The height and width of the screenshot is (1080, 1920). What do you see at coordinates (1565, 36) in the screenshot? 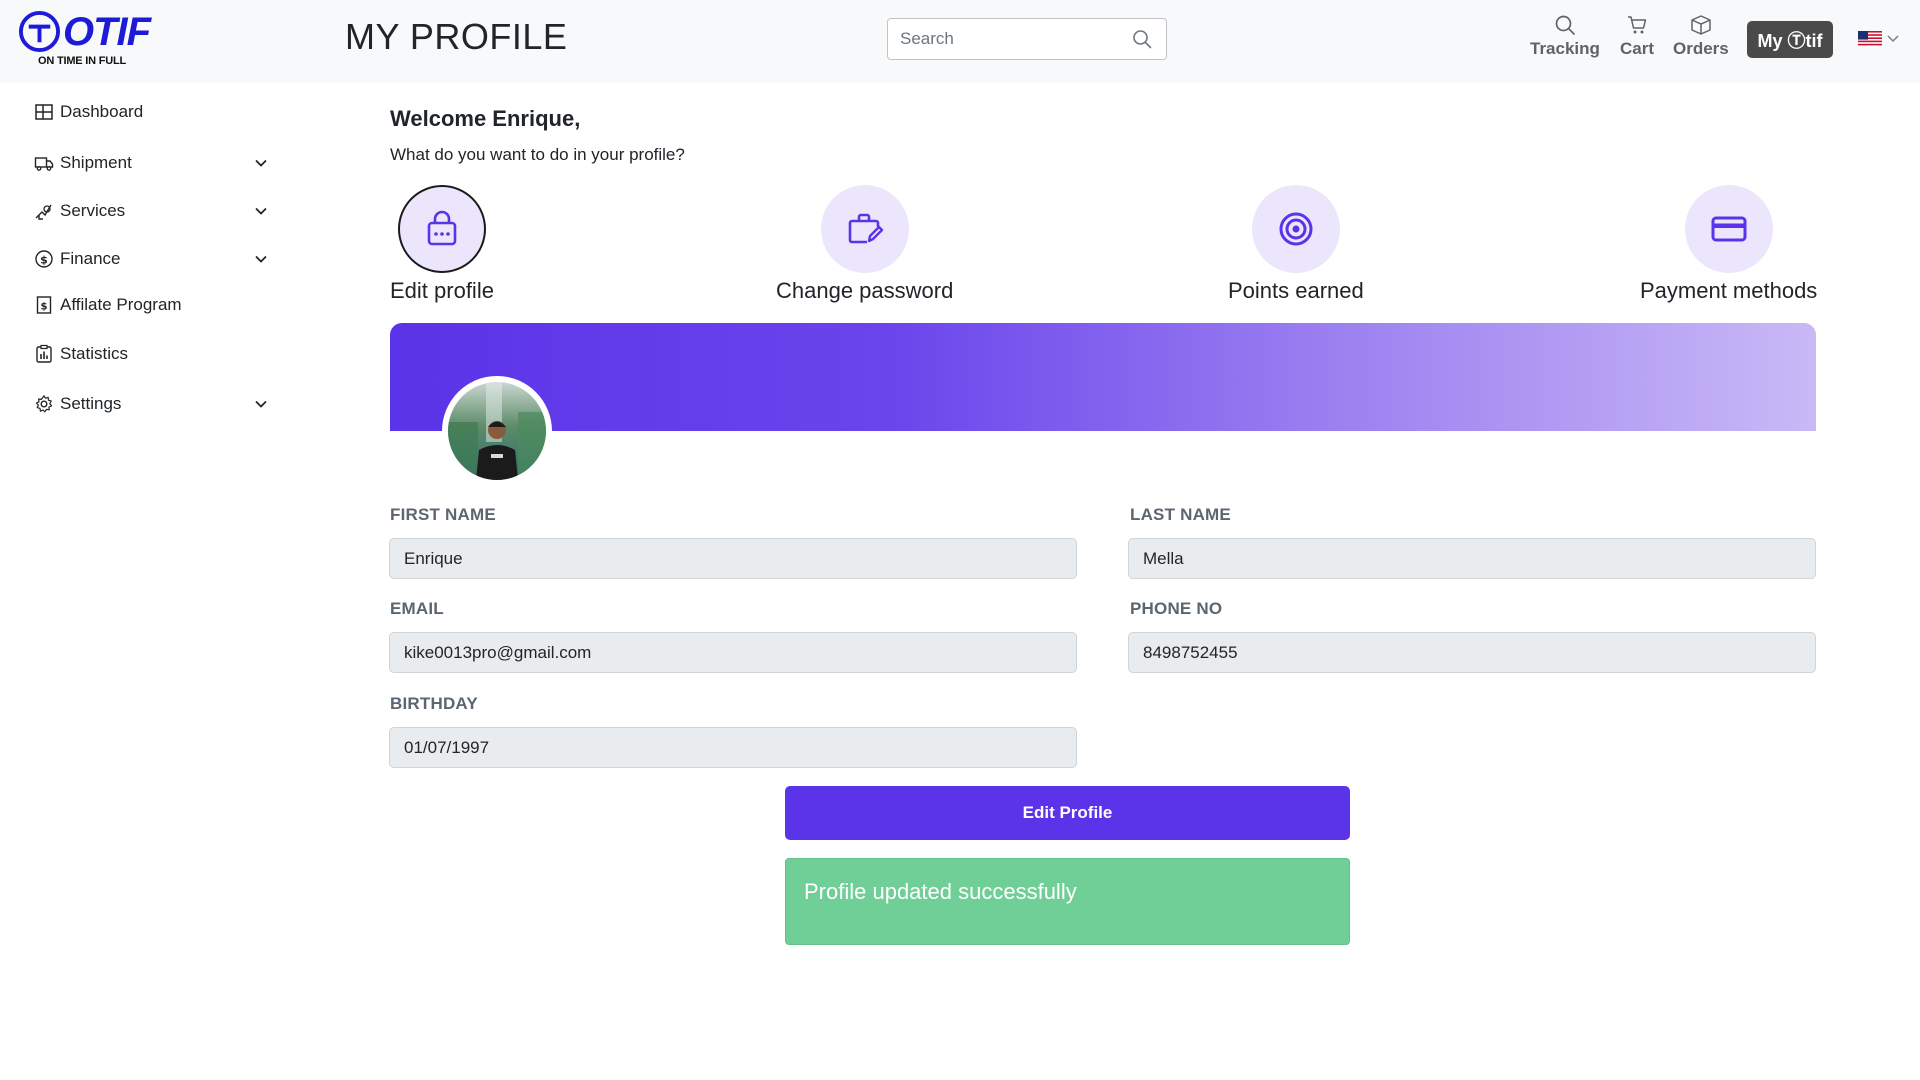
I see `nav-tracking-button: Tracking` at bounding box center [1565, 36].